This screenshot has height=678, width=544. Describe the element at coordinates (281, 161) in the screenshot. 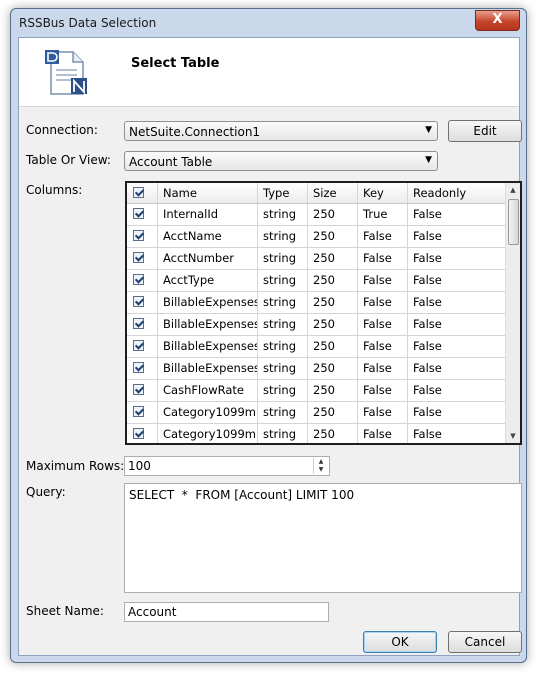

I see `table-or-view-combobox: Account Table ▼` at that location.